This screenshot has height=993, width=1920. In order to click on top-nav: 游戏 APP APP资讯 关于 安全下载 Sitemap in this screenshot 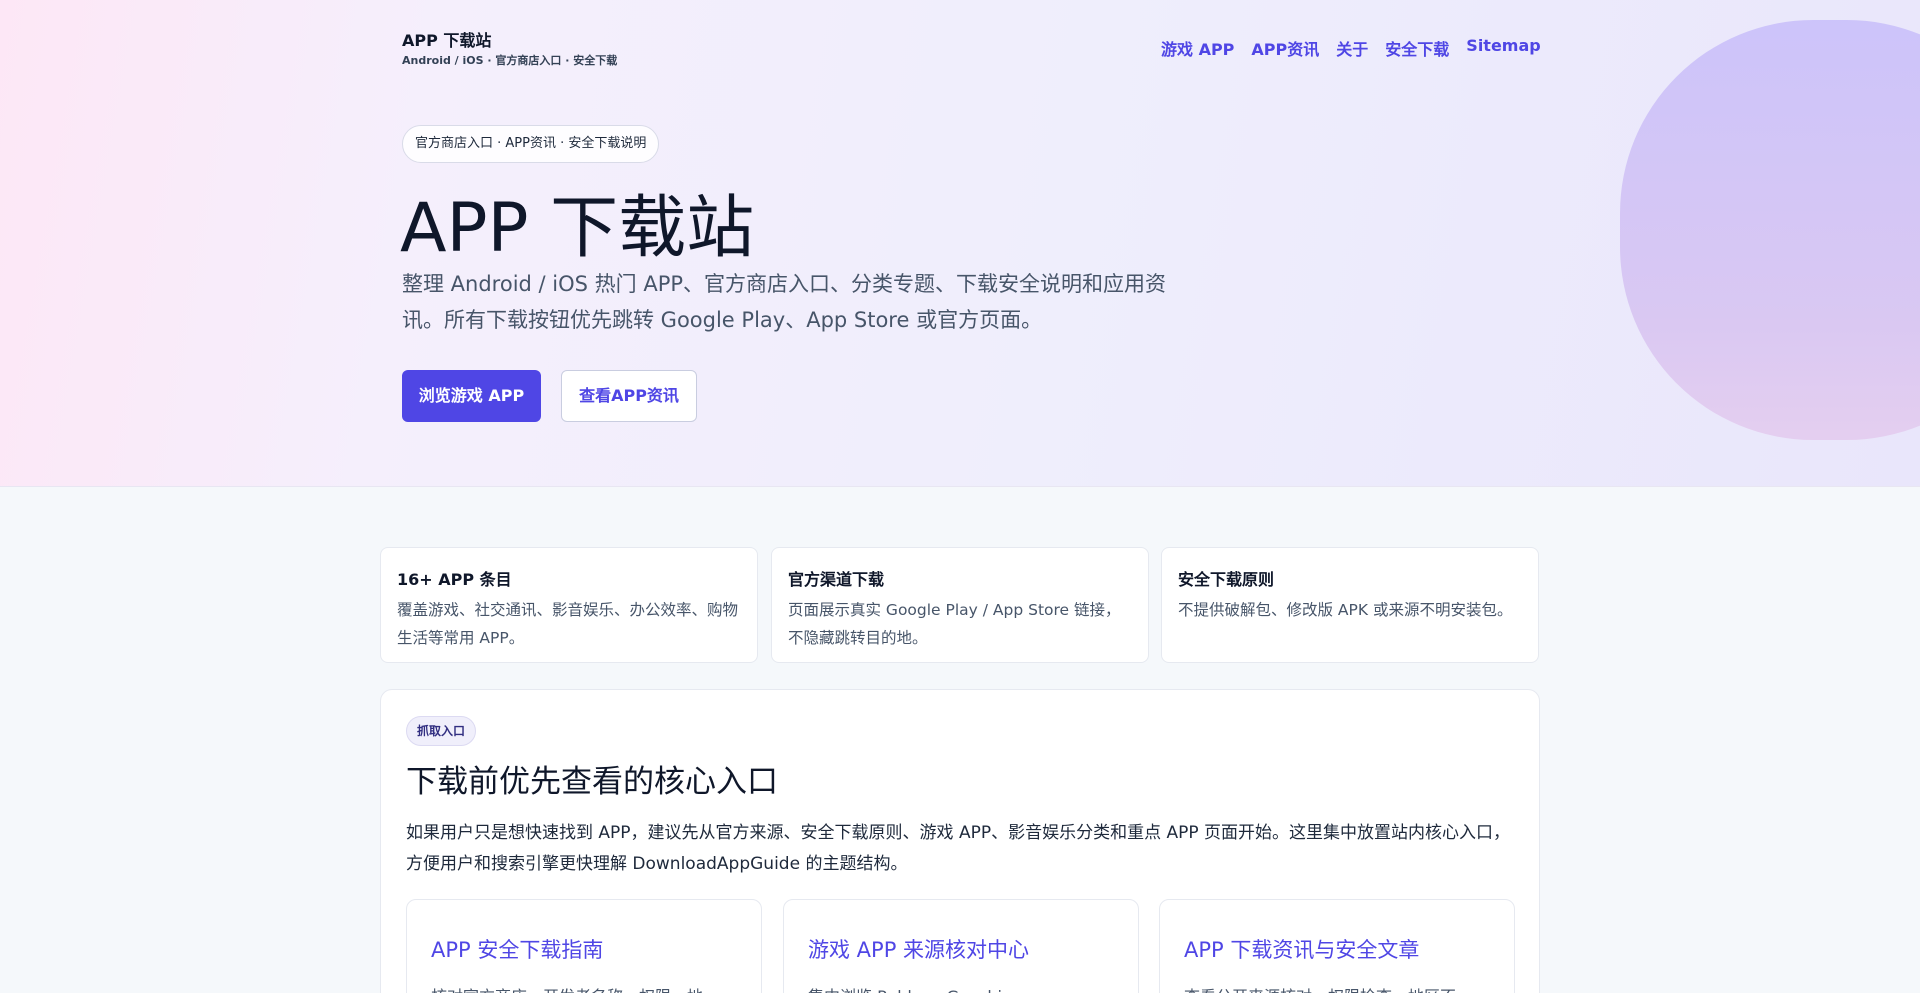, I will do `click(1351, 48)`.